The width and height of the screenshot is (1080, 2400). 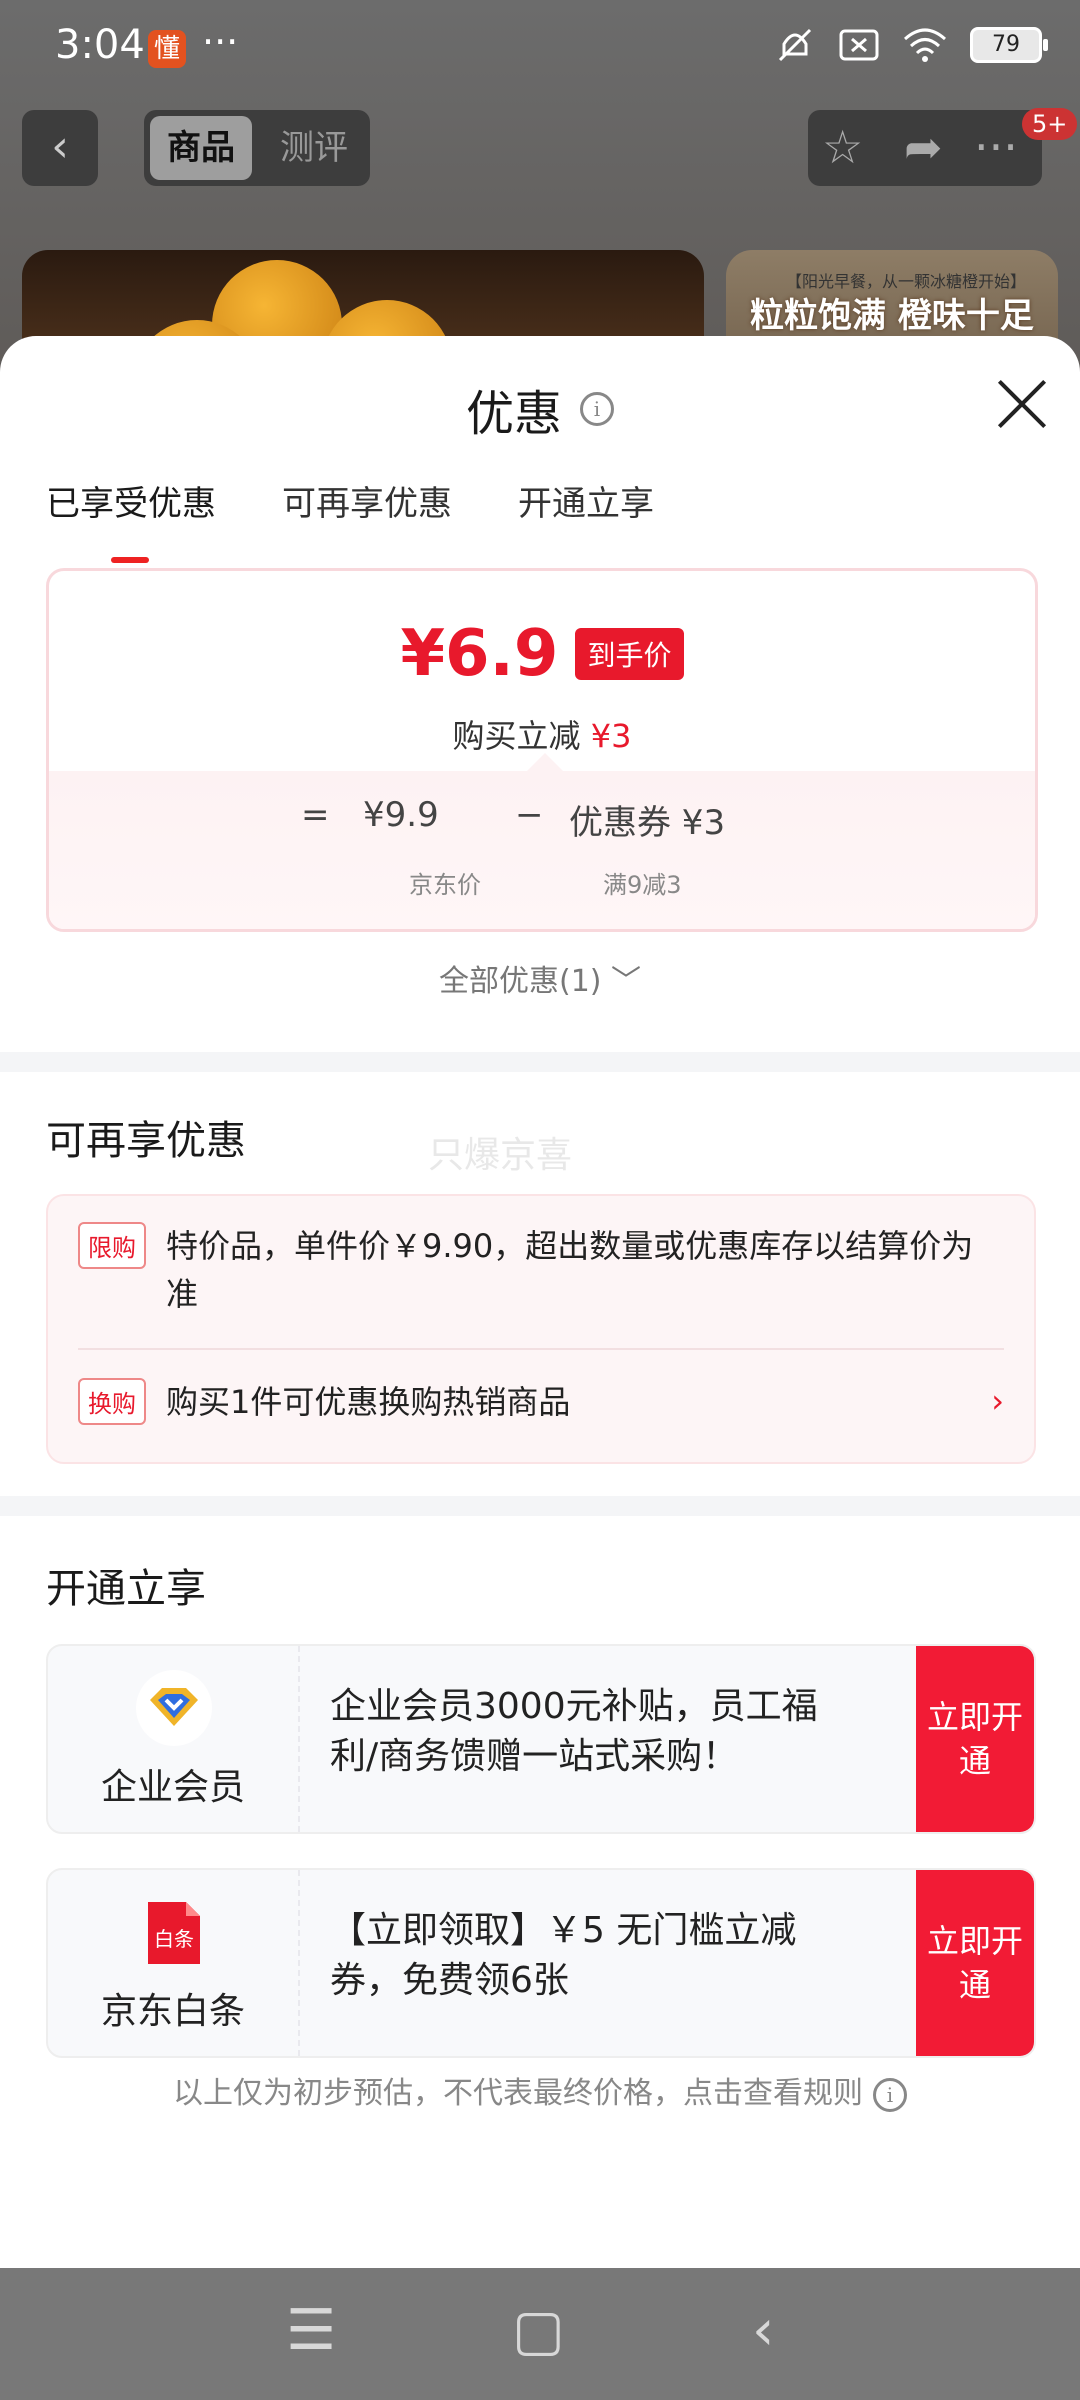 What do you see at coordinates (100, 45) in the screenshot?
I see `status-time: 3:04` at bounding box center [100, 45].